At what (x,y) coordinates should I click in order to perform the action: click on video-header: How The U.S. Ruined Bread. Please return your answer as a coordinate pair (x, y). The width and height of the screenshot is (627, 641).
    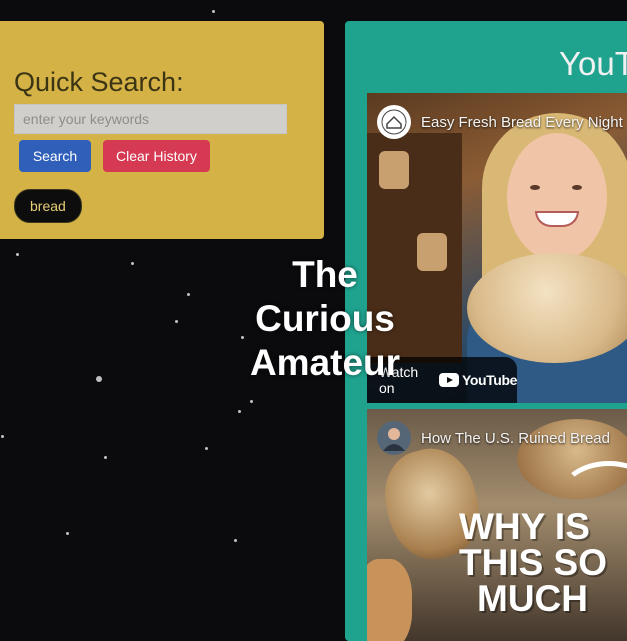
    Looking at the image, I should click on (493, 438).